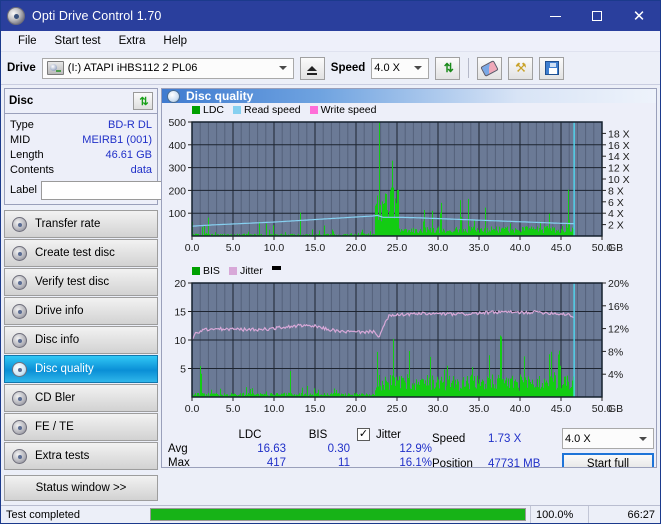  What do you see at coordinates (619, 169) in the screenshot?
I see `svg-text: 12 X` at bounding box center [619, 169].